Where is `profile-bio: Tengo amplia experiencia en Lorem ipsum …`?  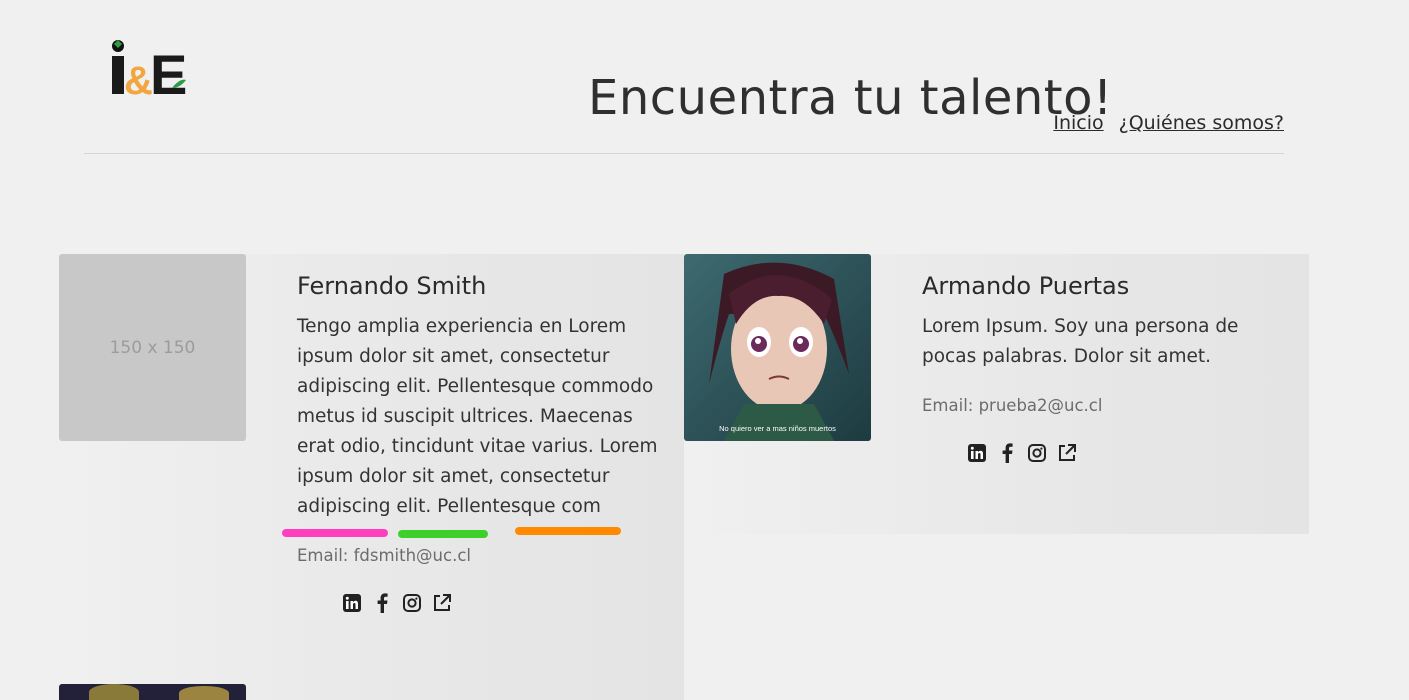 profile-bio: Tengo amplia experiencia en Lorem ipsum … is located at coordinates (477, 416).